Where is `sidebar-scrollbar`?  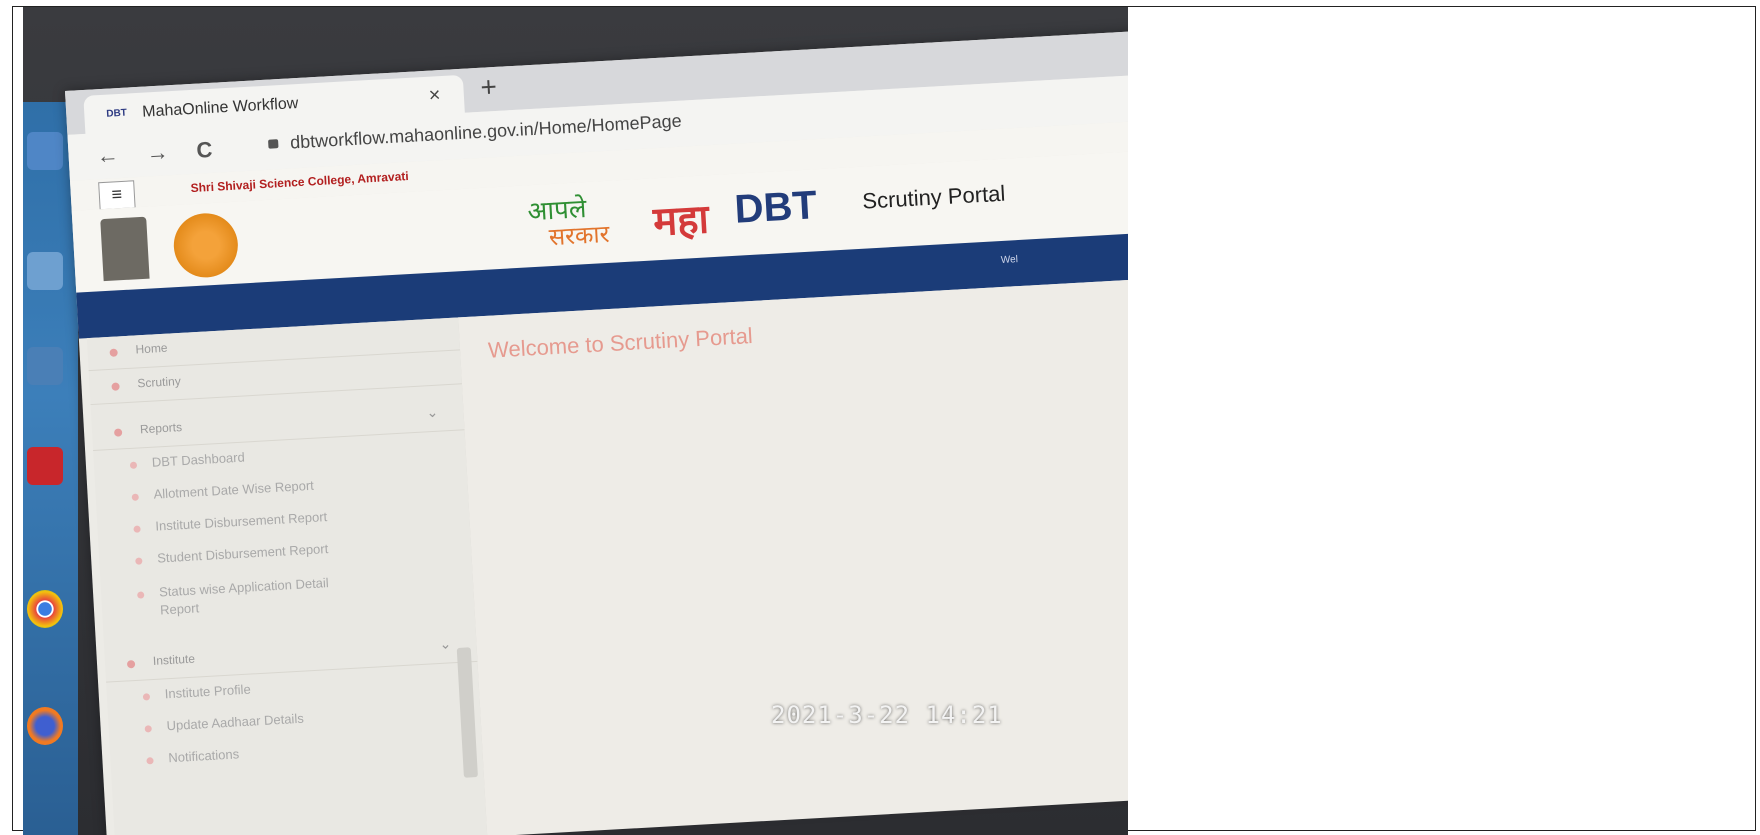
sidebar-scrollbar is located at coordinates (467, 712).